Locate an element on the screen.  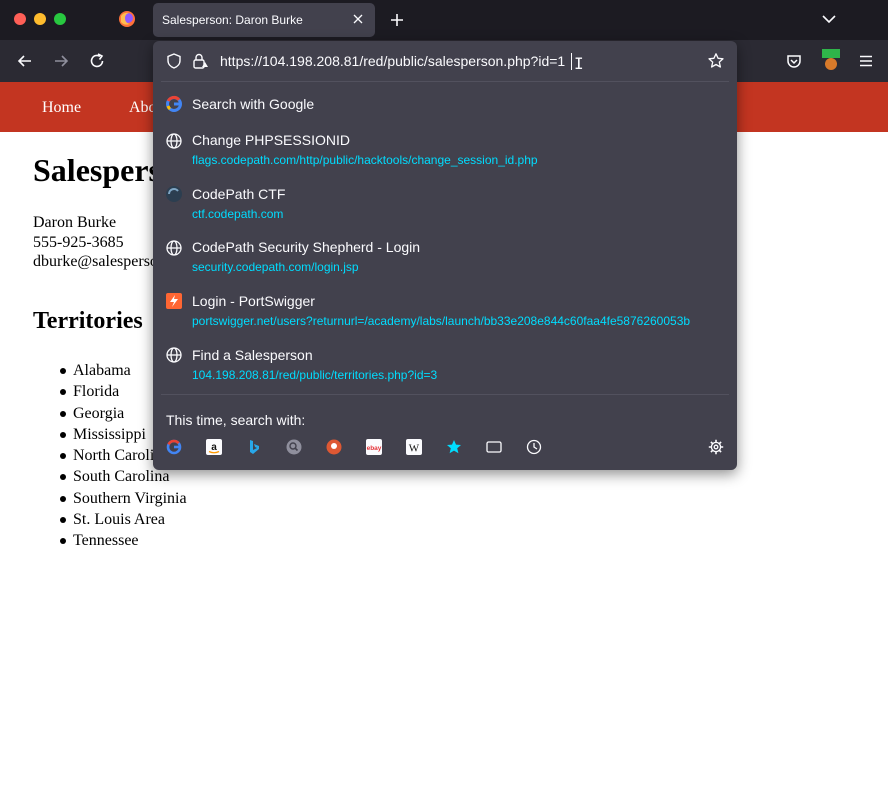
suggestion-title: CodePath Security Shepherd - Login is located at coordinates (306, 247).